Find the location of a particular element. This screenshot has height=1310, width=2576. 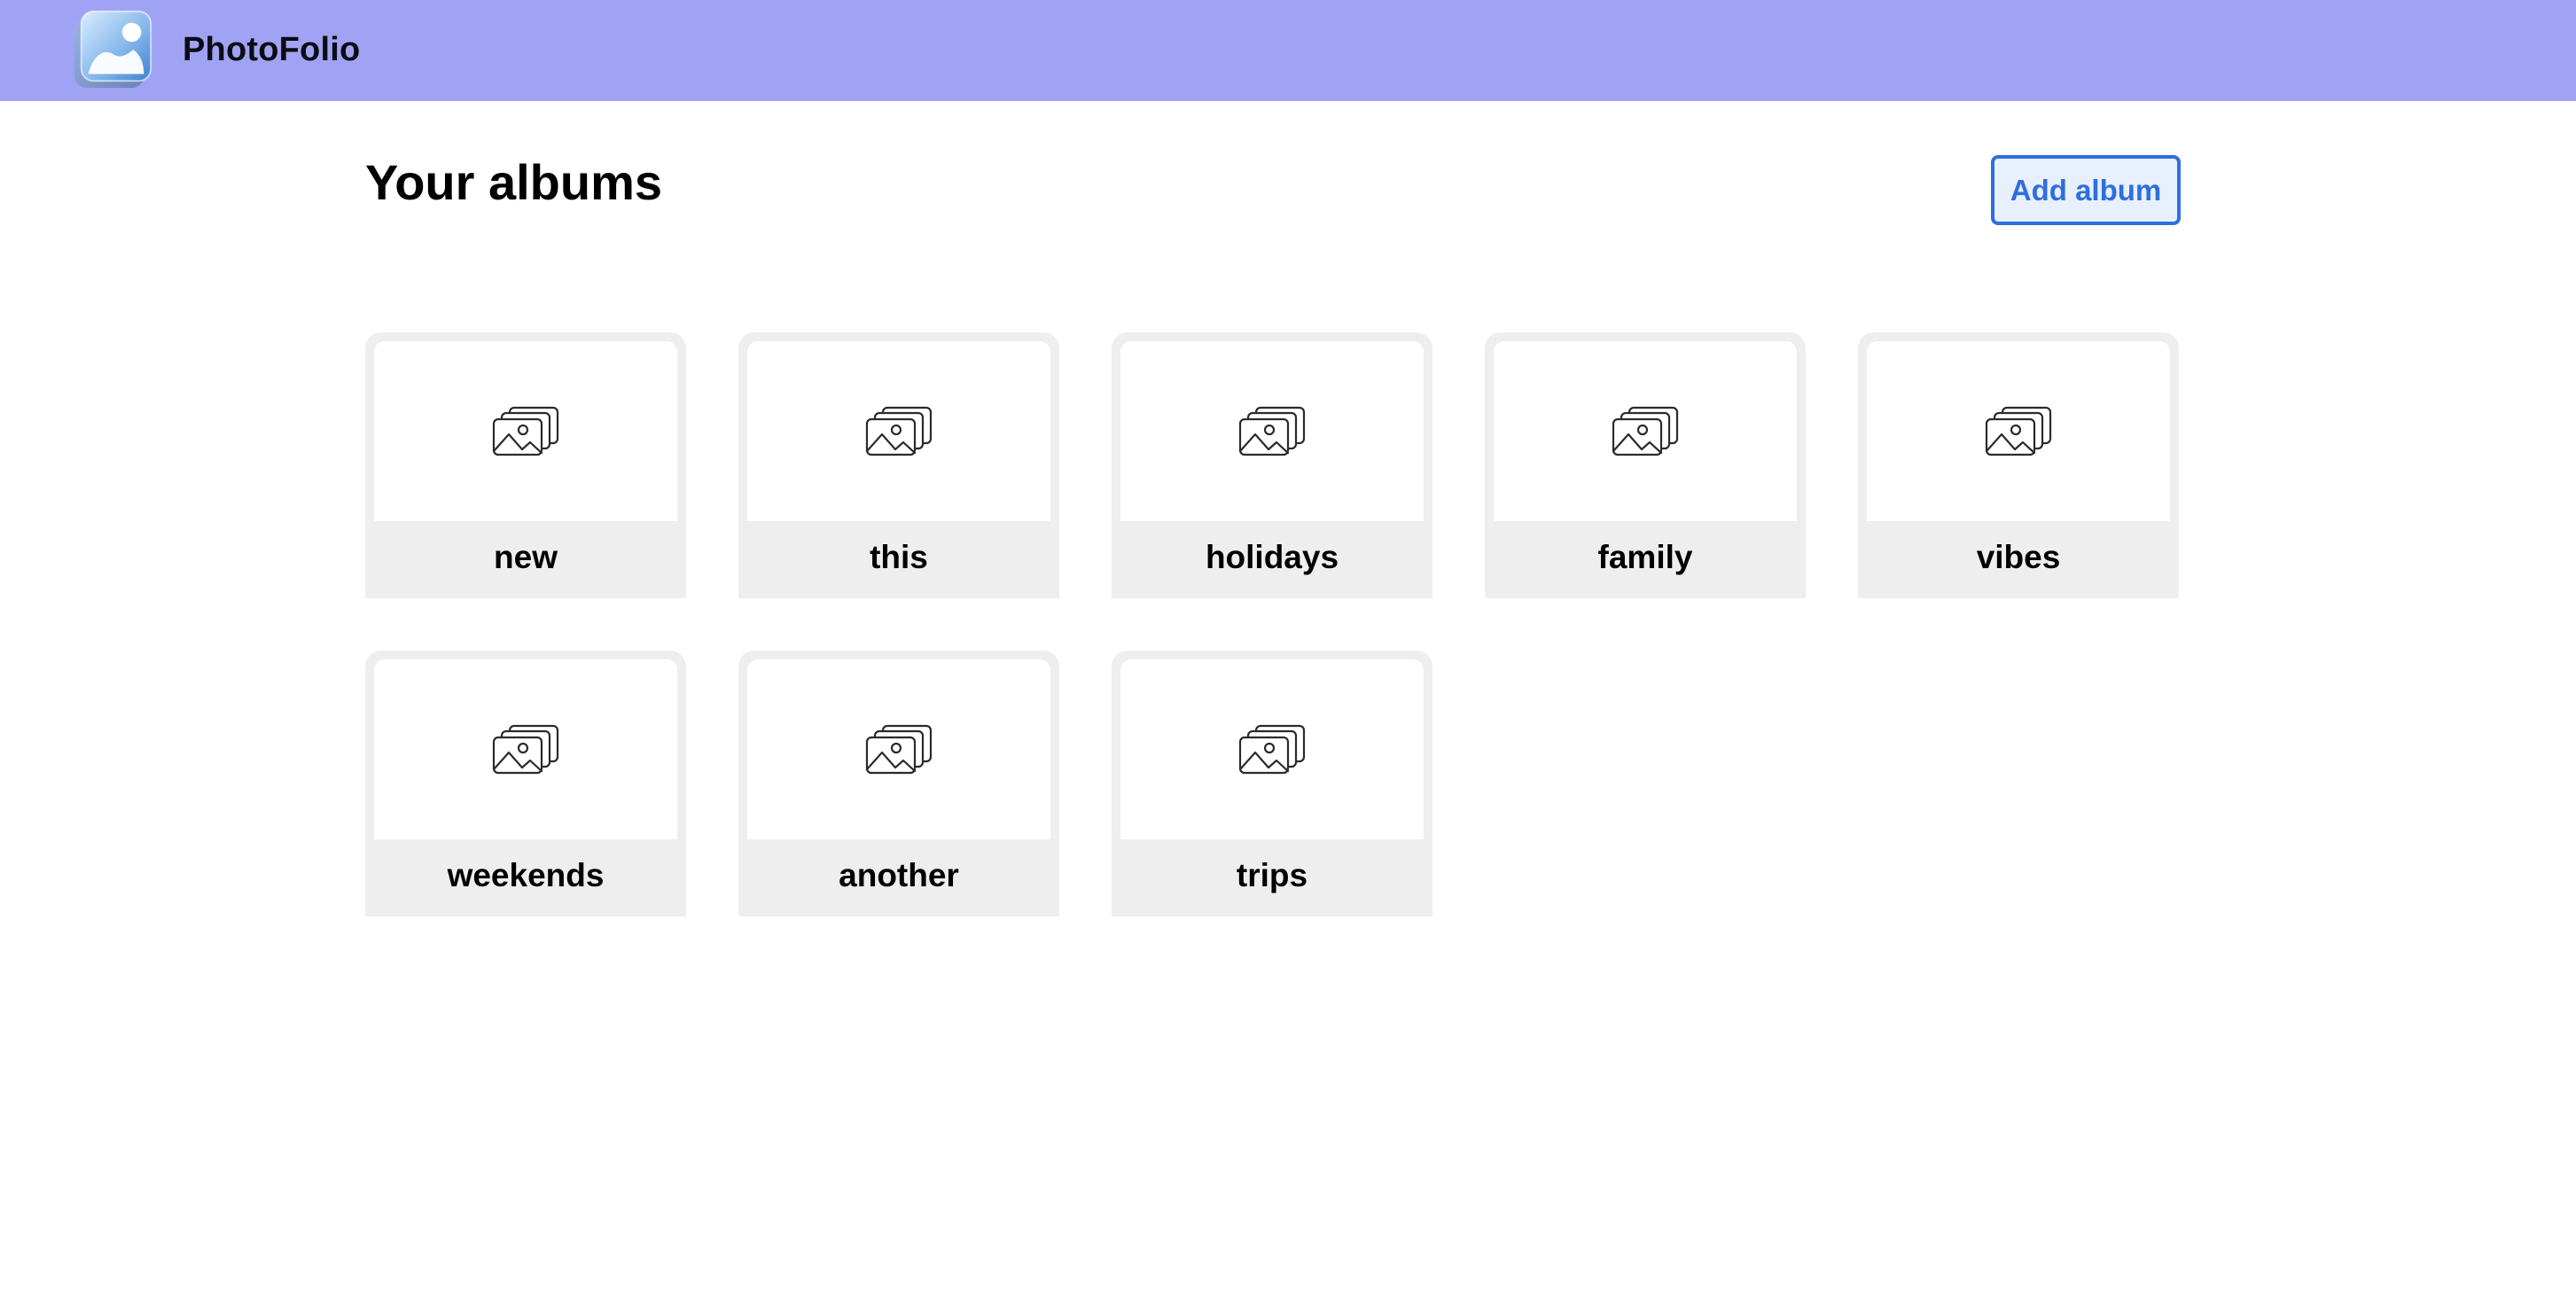

album-card-this: this is located at coordinates (898, 465).